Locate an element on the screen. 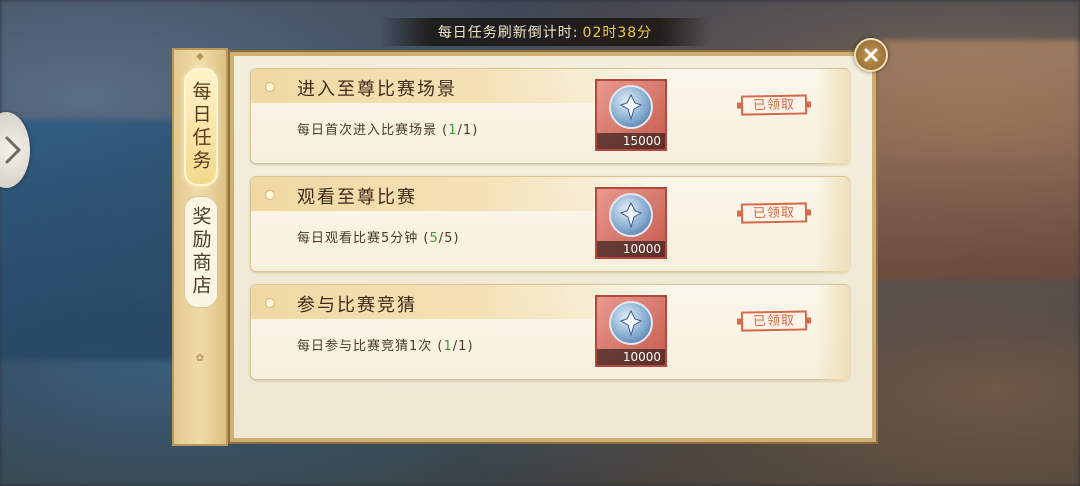 This screenshot has height=486, width=1080. task-card: 进入至尊比赛场景 每日首次进入比赛场景 (1/1) 15000 已领取 is located at coordinates (550, 116).